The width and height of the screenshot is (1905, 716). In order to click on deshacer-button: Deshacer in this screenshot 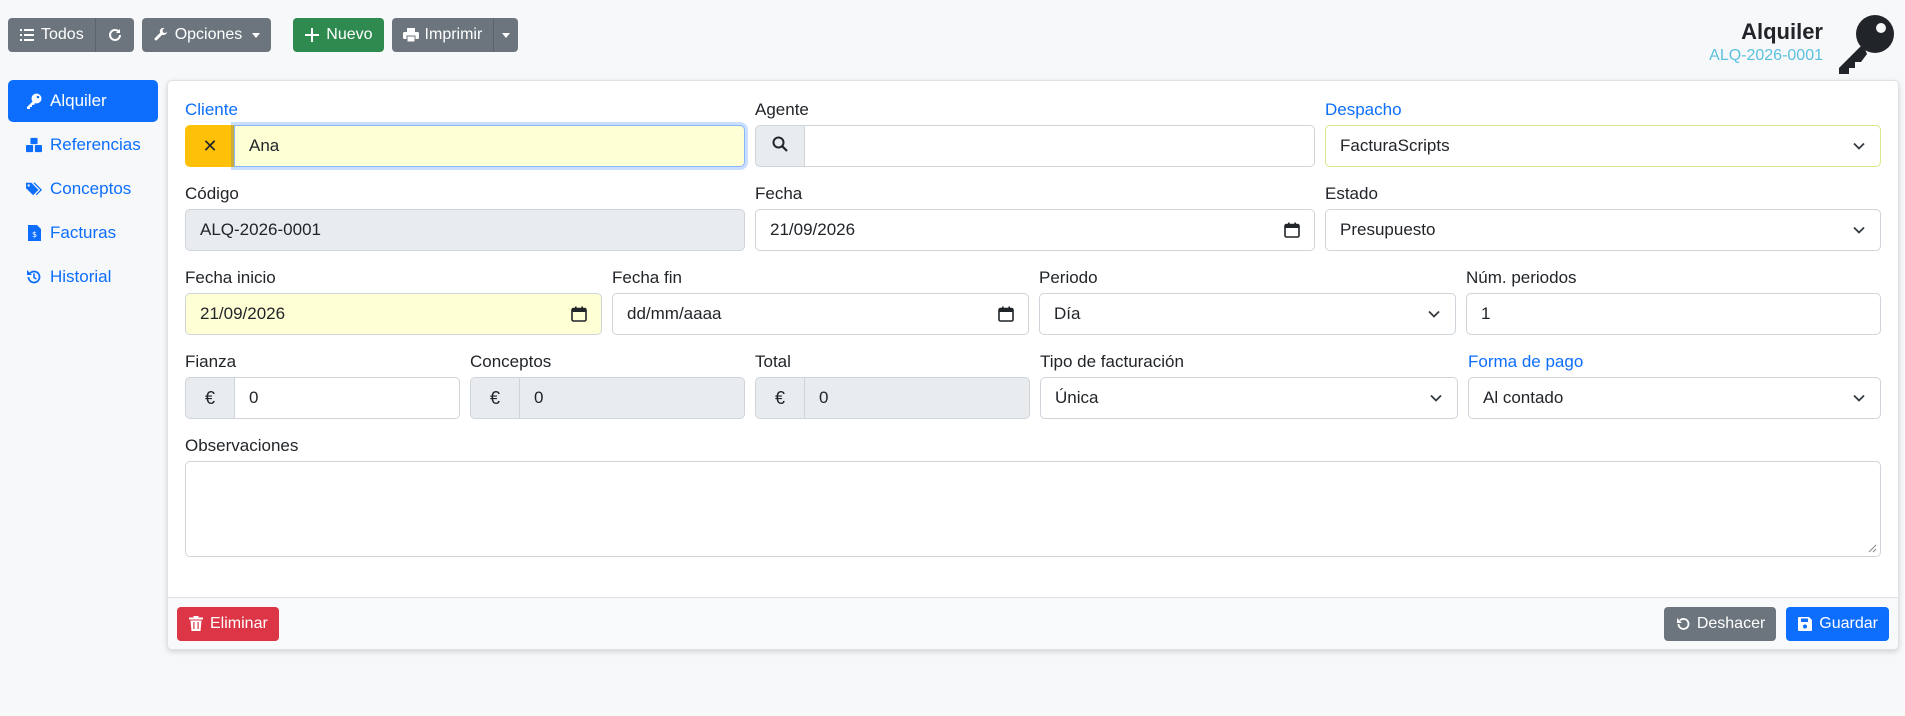, I will do `click(1720, 623)`.